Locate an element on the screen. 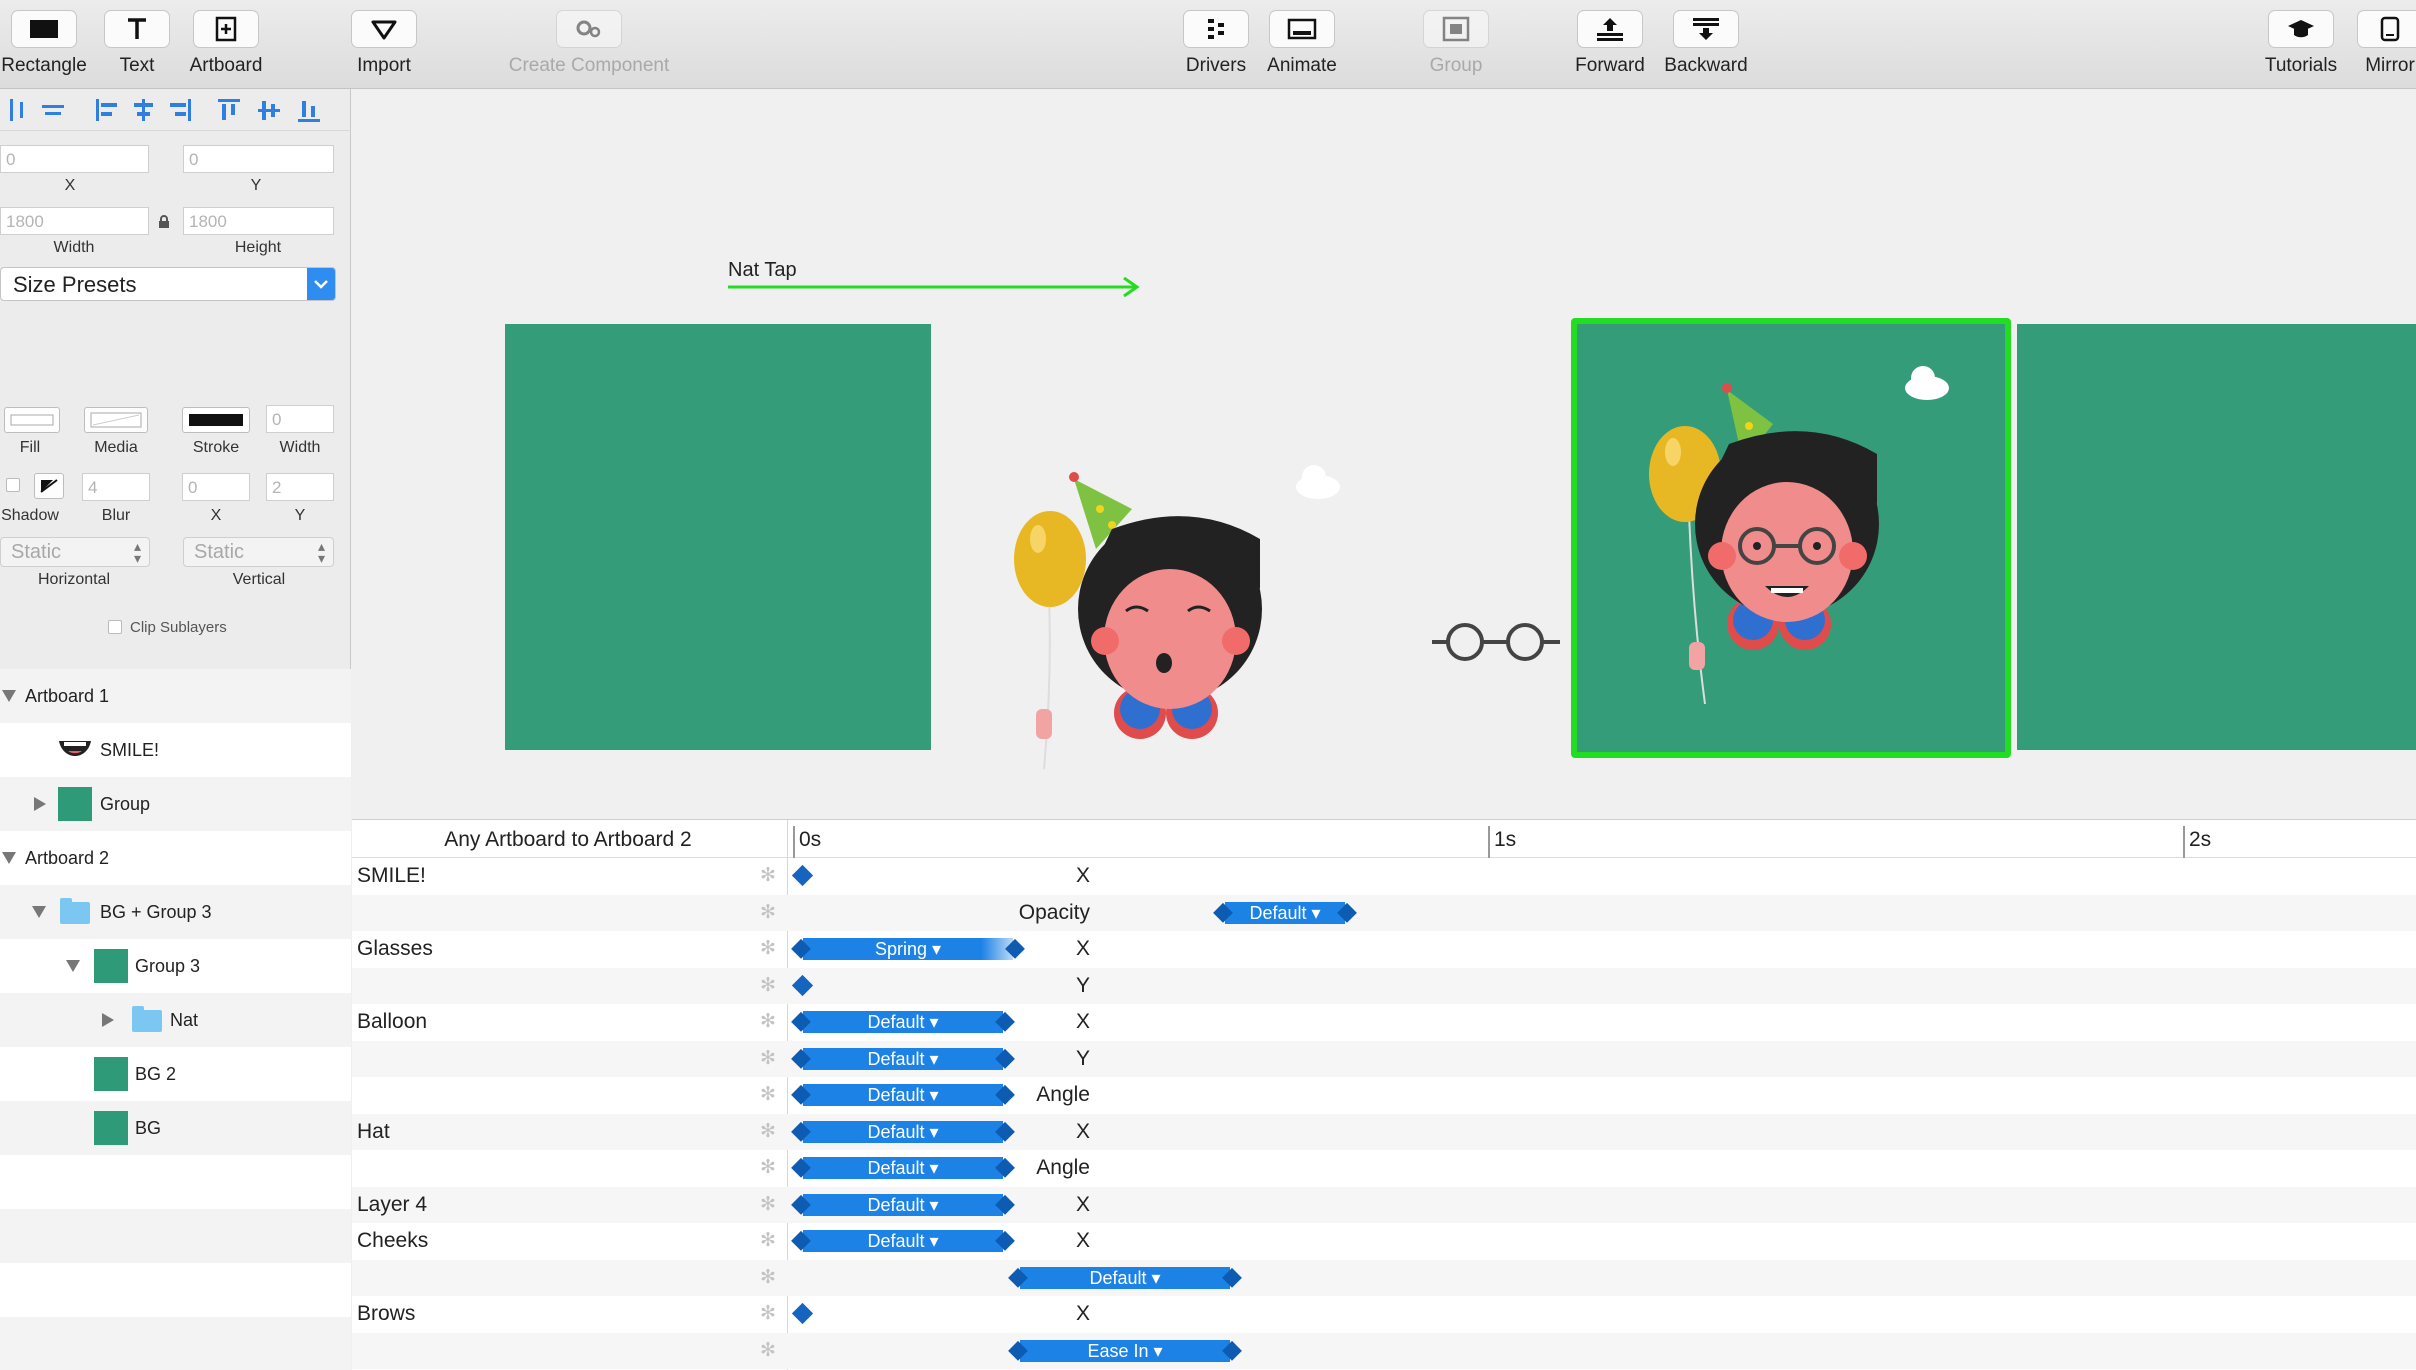  connection-arrow is located at coordinates (938, 287).